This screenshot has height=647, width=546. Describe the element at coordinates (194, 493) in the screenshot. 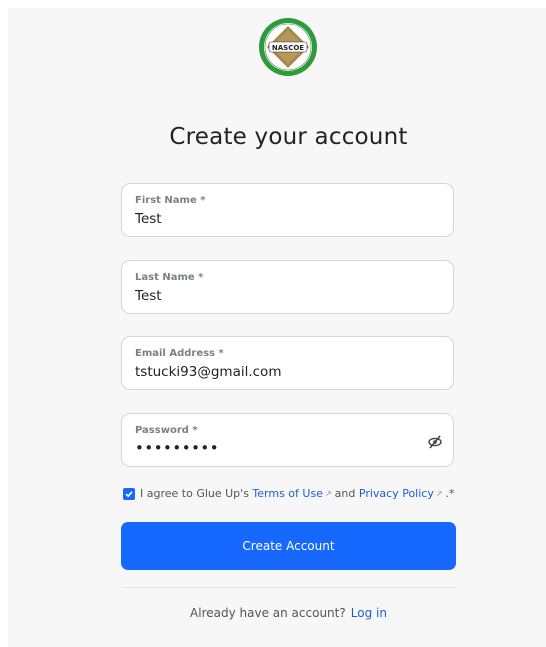

I see `agree-prefix: I agree to Glue Up's` at that location.